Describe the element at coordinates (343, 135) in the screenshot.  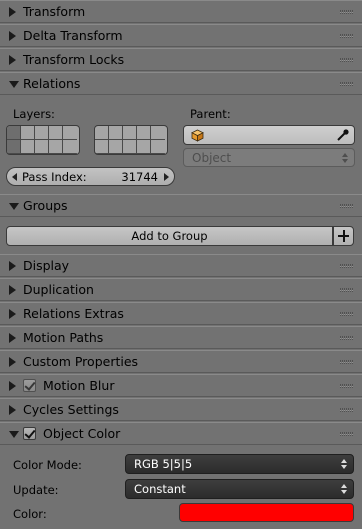
I see `eyedropper-icon` at that location.